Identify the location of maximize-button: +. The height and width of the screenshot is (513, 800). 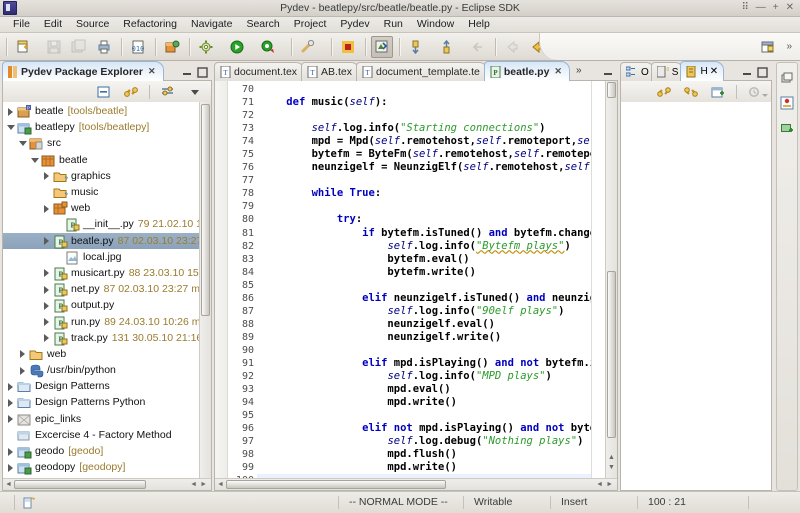
(776, 8).